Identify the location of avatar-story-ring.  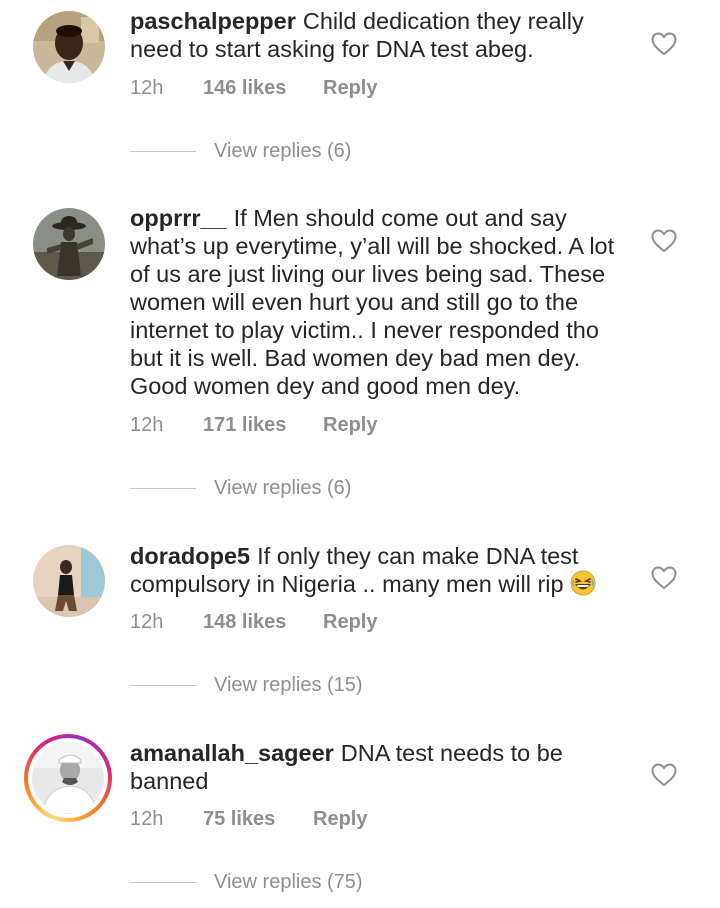
(68, 778).